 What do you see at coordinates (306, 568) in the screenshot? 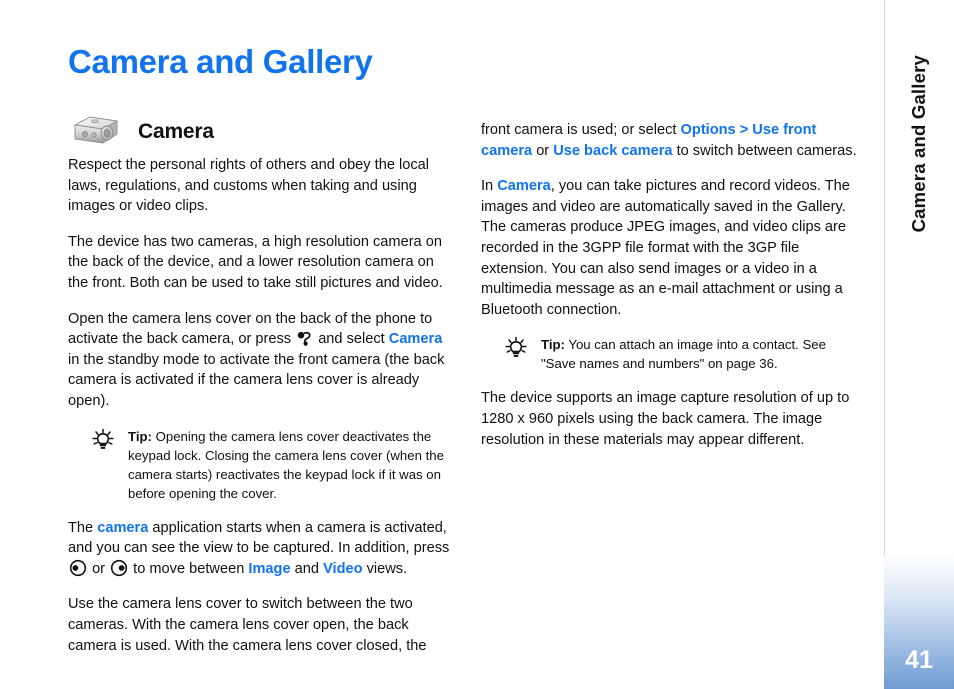
I see `text-fragment: and` at bounding box center [306, 568].